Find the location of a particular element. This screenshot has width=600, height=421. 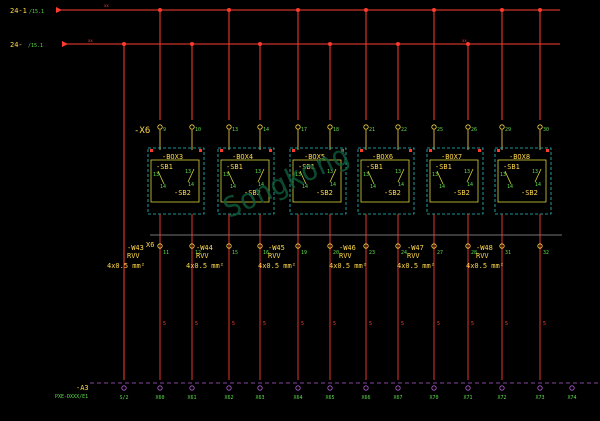

terminal-number: 22 is located at coordinates (404, 130).